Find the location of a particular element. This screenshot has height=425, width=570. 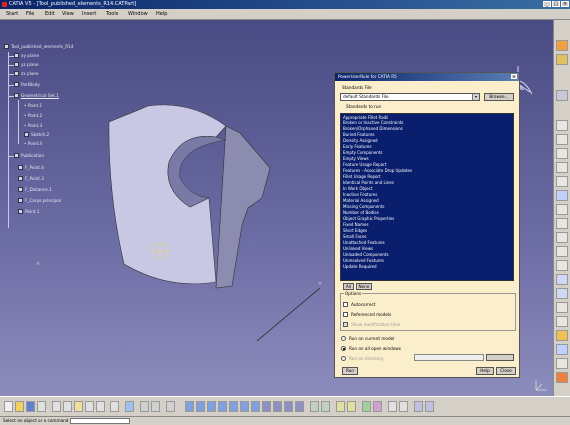

list-item: Object Graphic Properties is located at coordinates (368, 218).